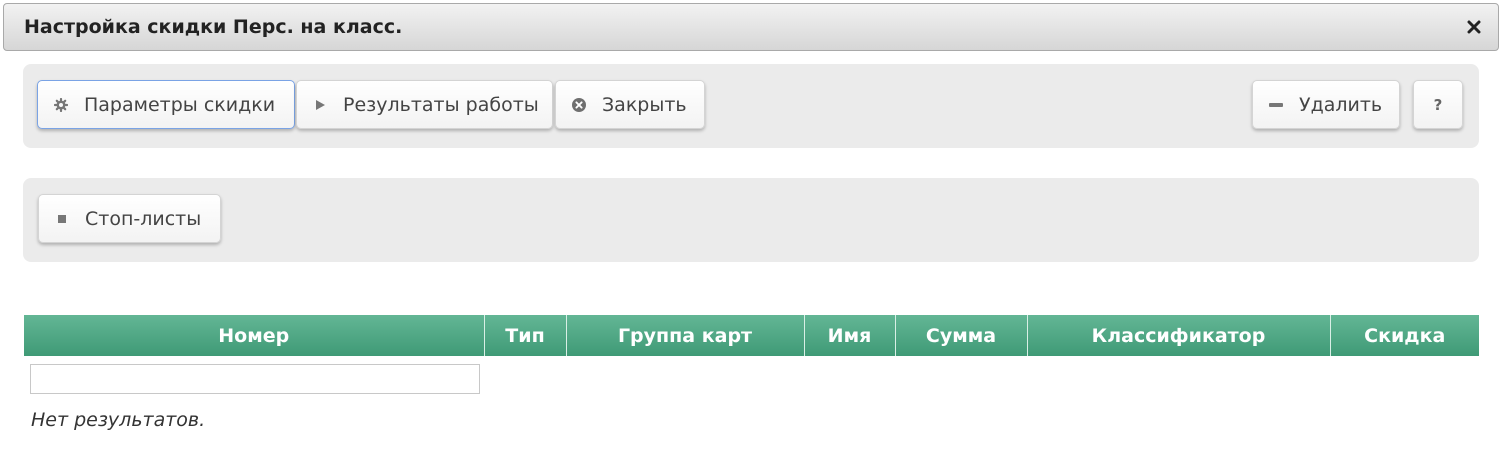 Image resolution: width=1505 pixels, height=475 pixels. I want to click on close-label: Закрыть, so click(644, 104).